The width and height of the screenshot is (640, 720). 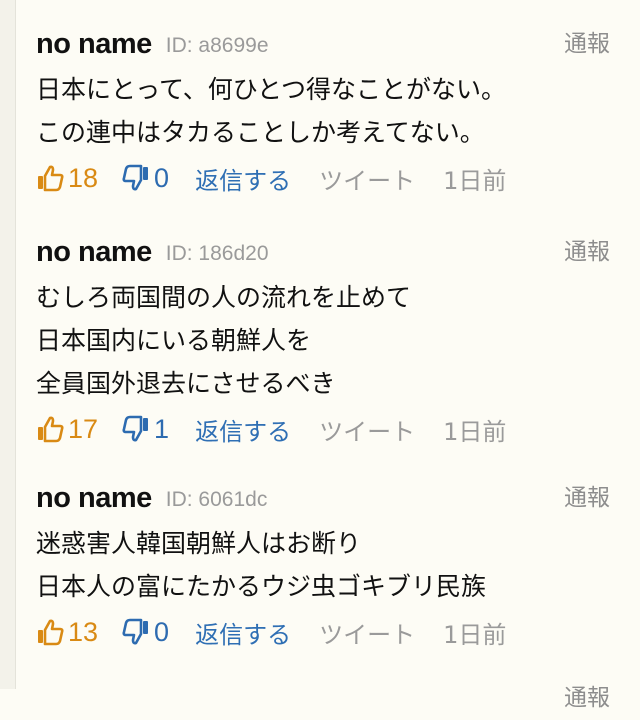 What do you see at coordinates (217, 253) in the screenshot?
I see `user-id: ID: 186d20` at bounding box center [217, 253].